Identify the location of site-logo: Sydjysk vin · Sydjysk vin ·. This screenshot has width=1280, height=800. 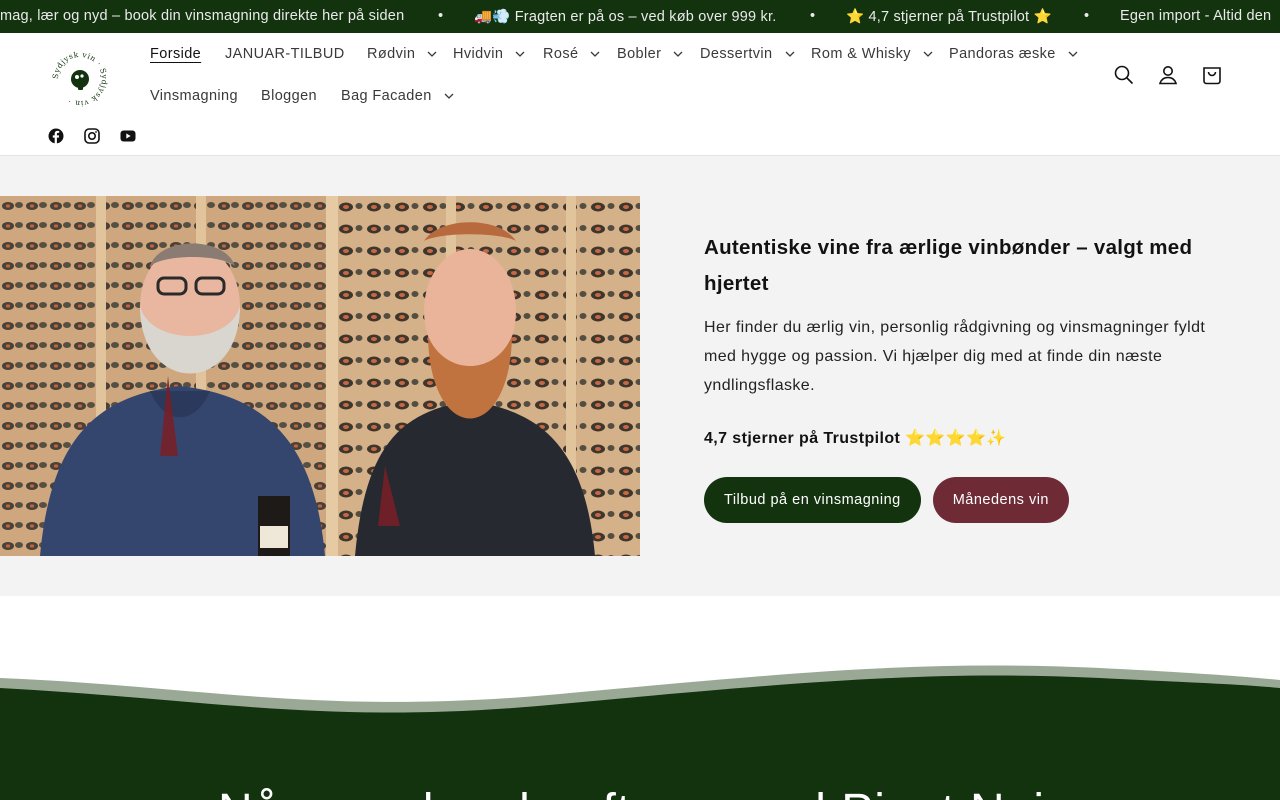
(80, 79).